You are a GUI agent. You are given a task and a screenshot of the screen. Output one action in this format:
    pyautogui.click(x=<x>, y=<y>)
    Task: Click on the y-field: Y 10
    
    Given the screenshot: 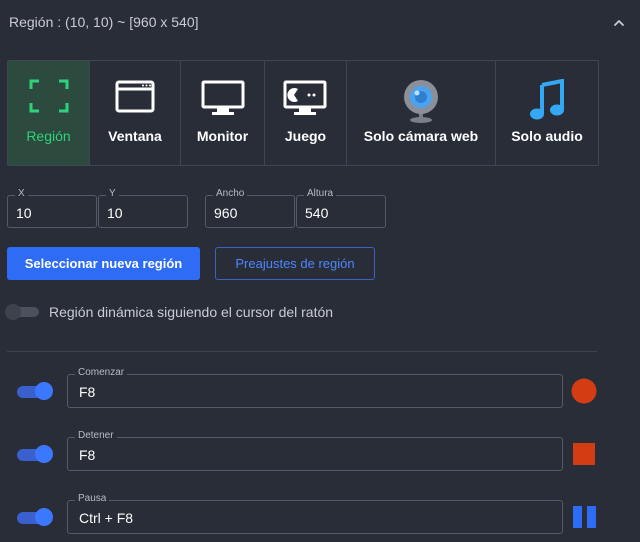 What is the action you would take?
    pyautogui.click(x=143, y=208)
    